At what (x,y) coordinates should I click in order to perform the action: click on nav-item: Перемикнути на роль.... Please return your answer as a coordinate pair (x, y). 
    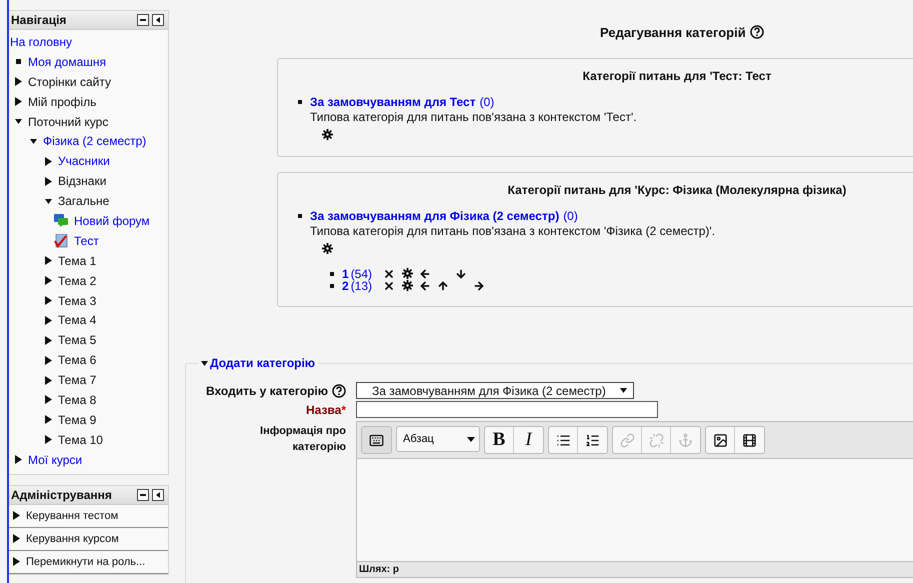
    Looking at the image, I should click on (86, 562).